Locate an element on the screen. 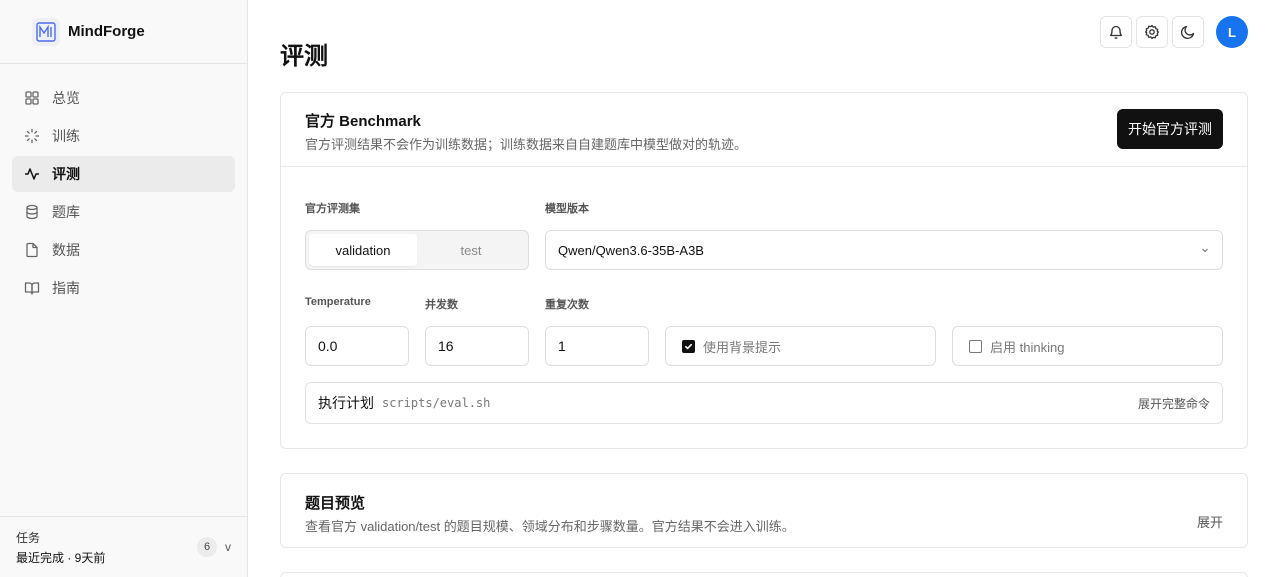 The width and height of the screenshot is (1280, 577). sidebar-item-guide: 指南 is located at coordinates (123, 288).